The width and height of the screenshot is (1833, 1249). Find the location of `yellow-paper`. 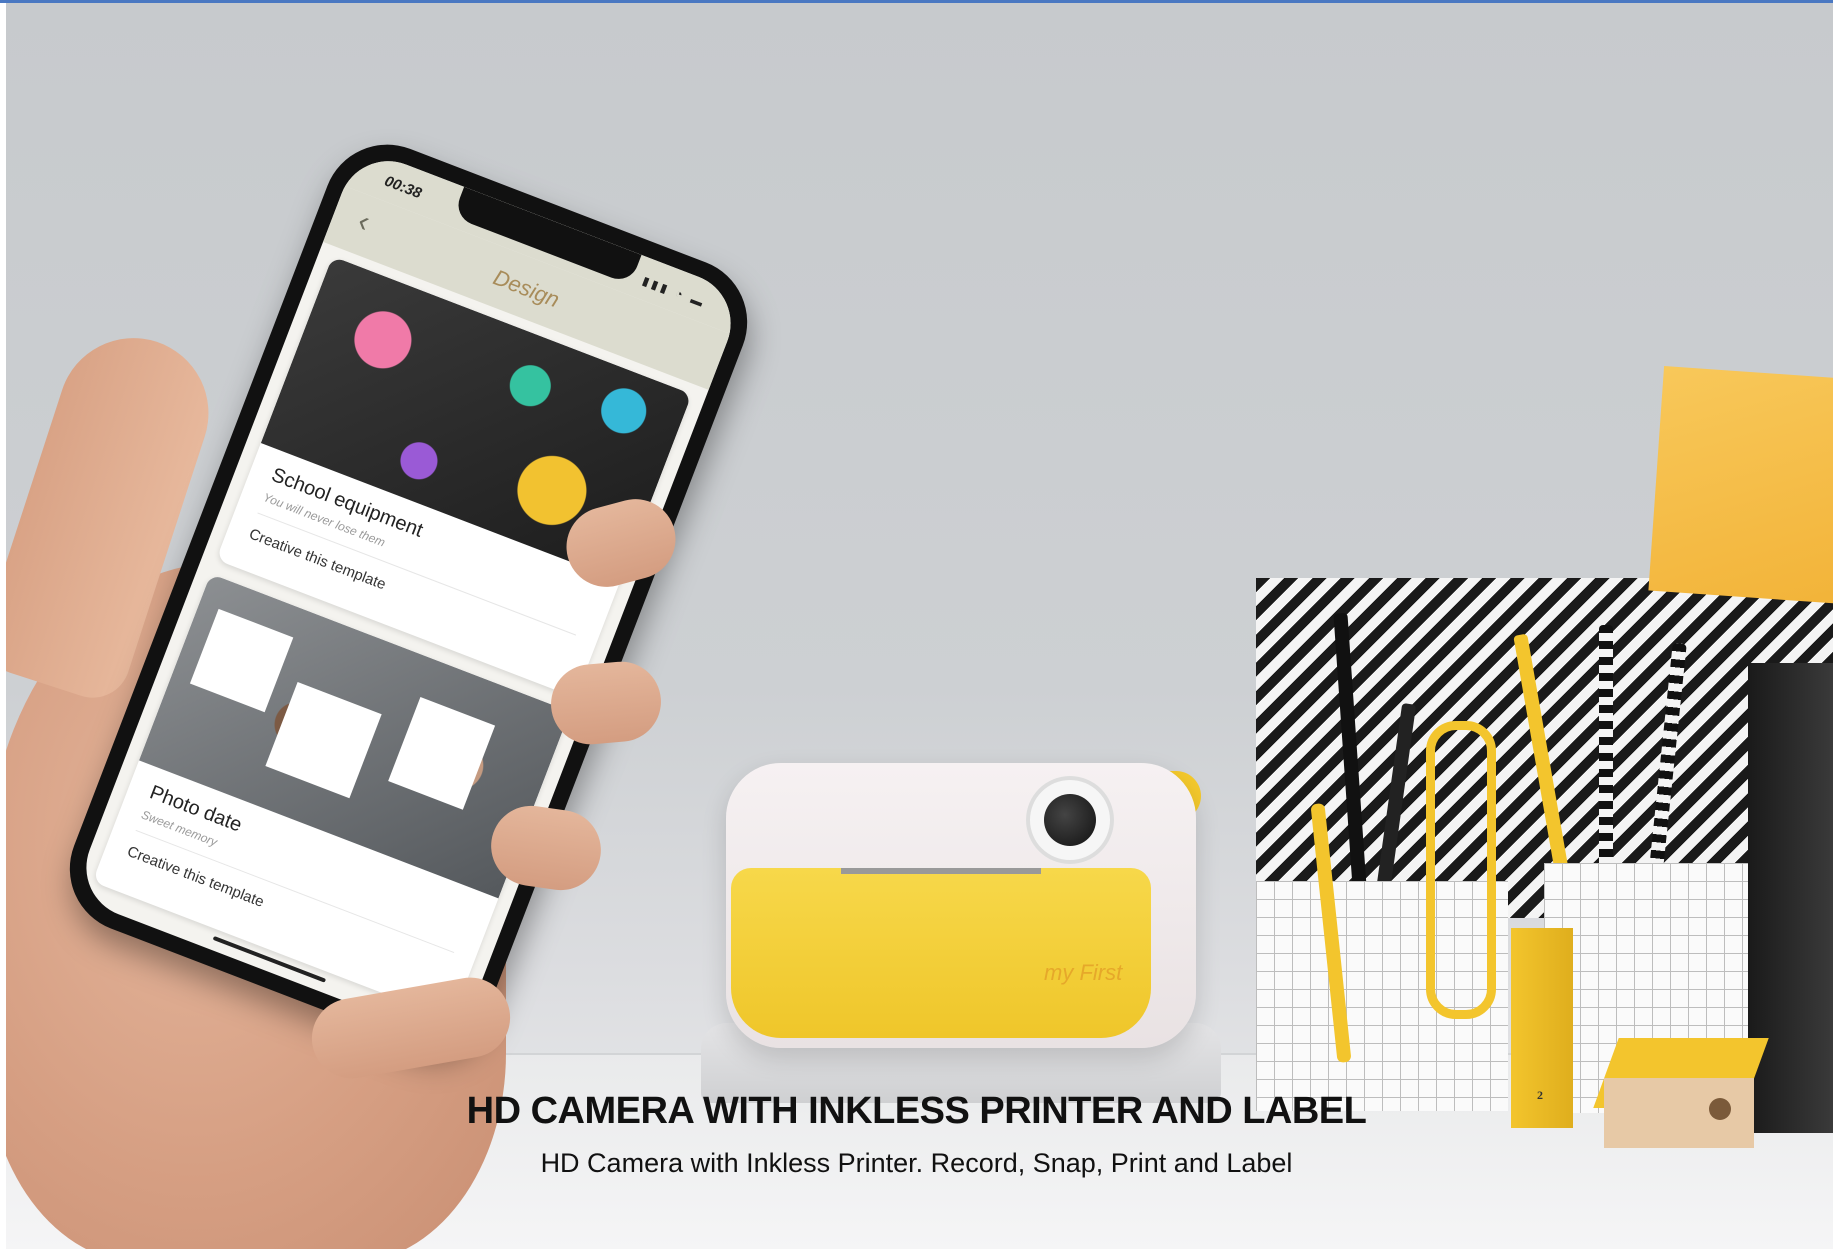

yellow-paper is located at coordinates (1740, 485).